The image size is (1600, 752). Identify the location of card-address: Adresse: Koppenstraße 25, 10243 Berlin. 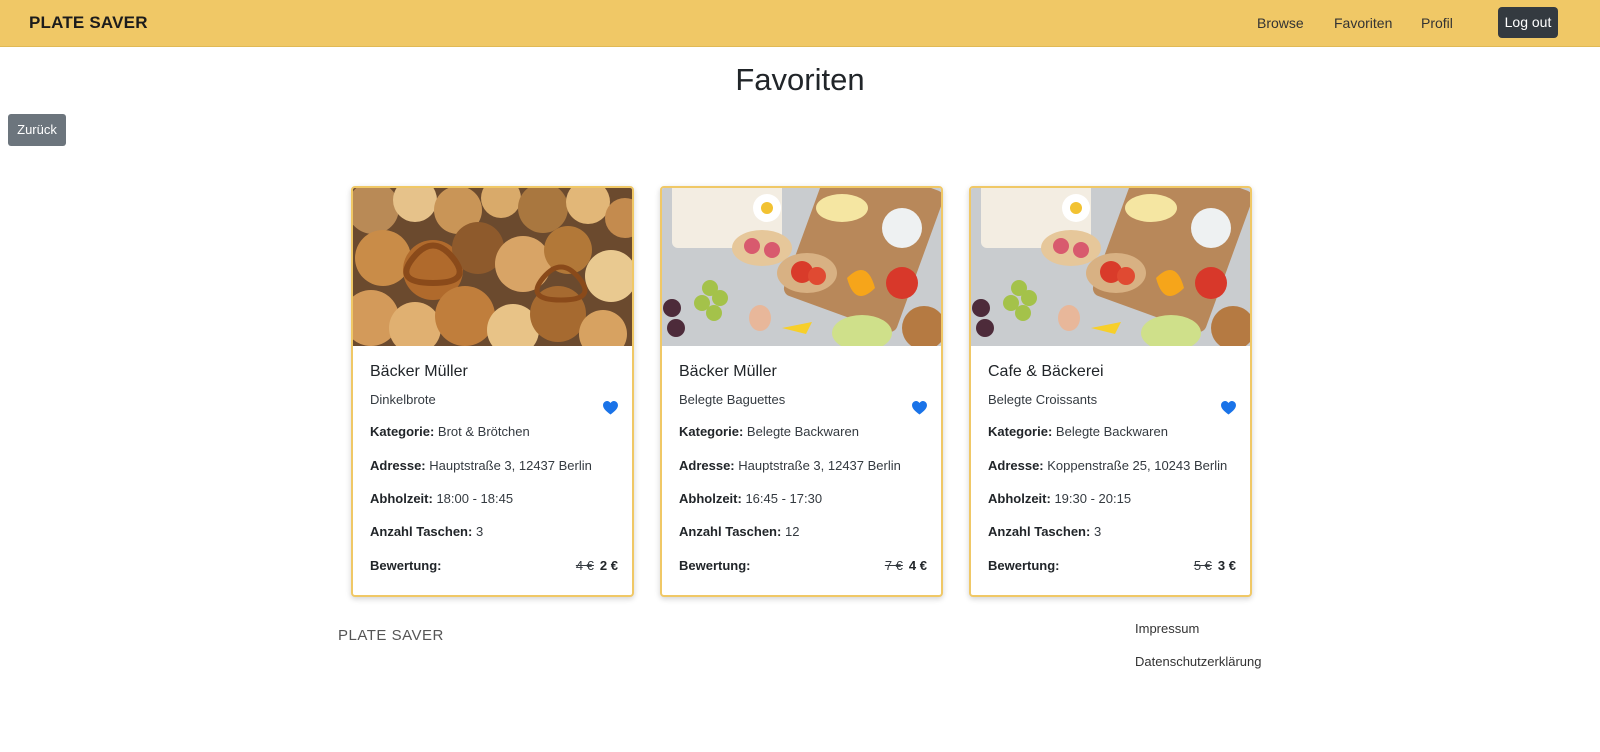
(1107, 465).